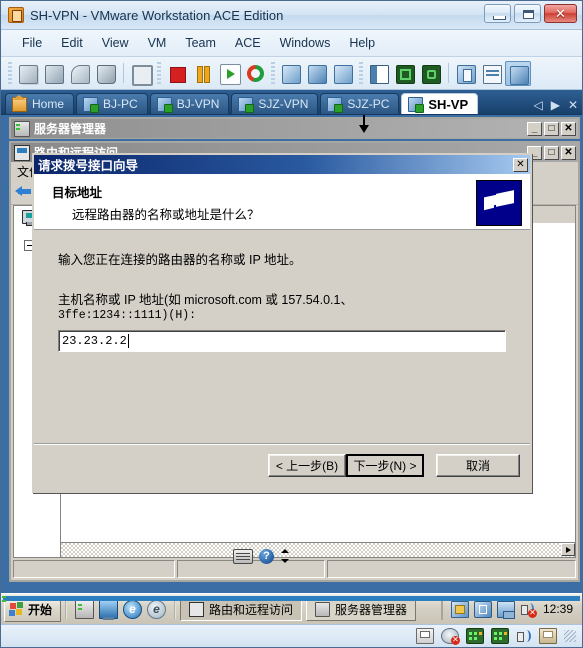  What do you see at coordinates (229, 73) in the screenshot?
I see `power-on-button` at bounding box center [229, 73].